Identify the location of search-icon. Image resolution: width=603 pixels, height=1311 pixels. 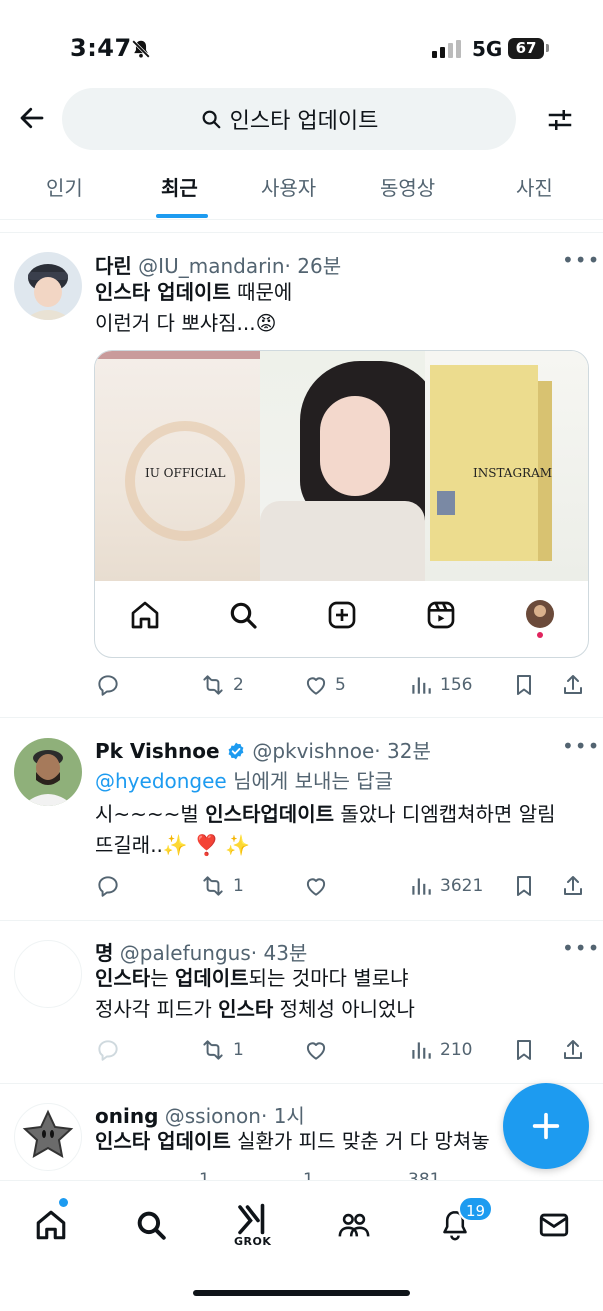
(211, 119).